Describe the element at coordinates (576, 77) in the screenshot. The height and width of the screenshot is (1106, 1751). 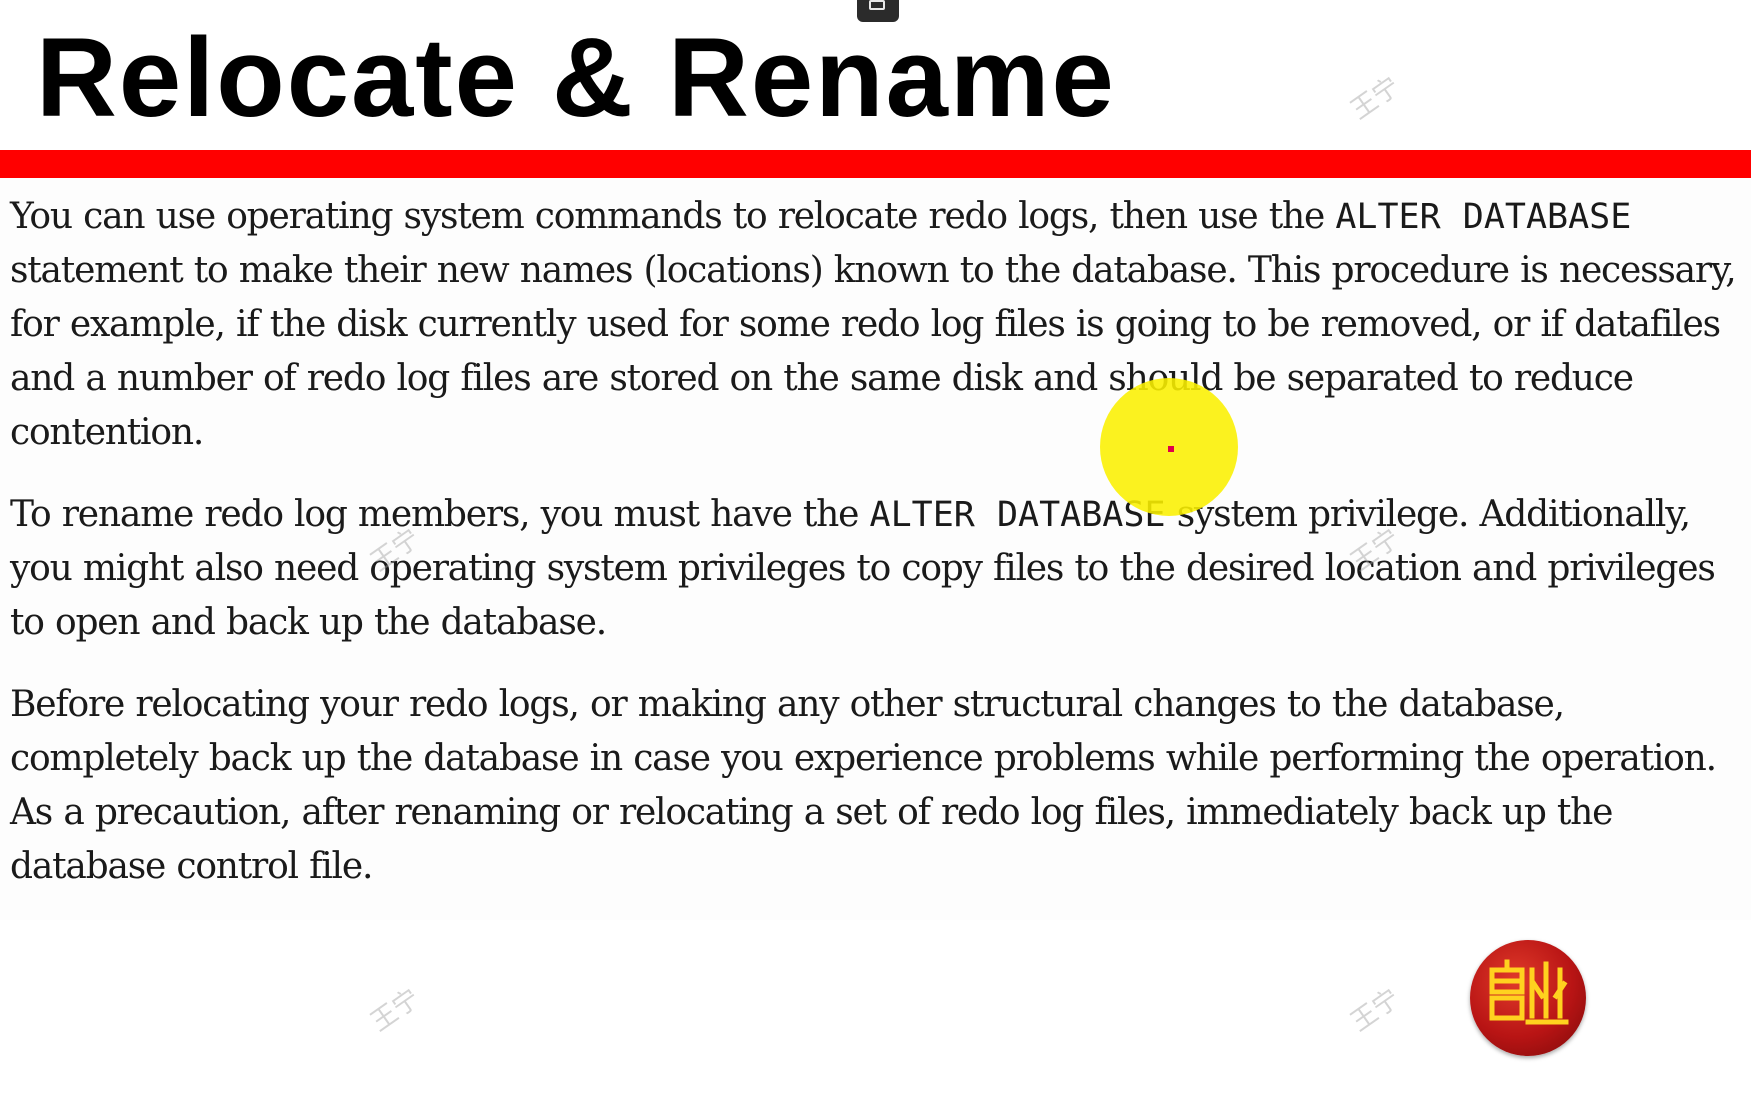
I see `slide-title: Relocate & Rename` at that location.